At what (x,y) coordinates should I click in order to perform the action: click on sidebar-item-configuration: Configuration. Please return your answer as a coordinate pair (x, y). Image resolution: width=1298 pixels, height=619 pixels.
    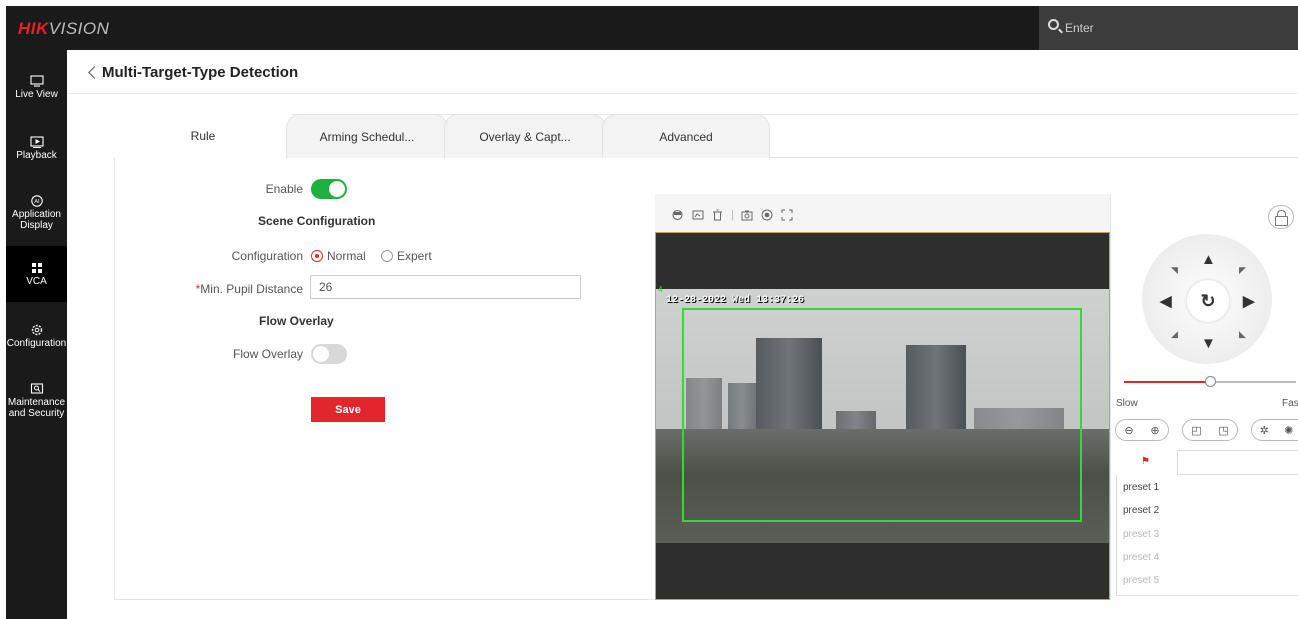
    Looking at the image, I should click on (36, 344).